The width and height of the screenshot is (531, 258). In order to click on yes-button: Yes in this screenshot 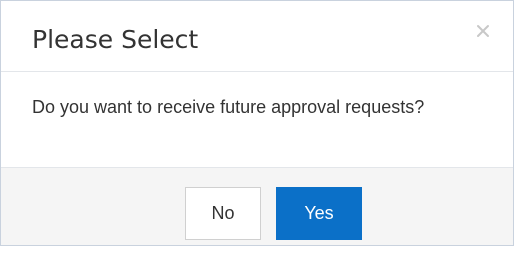, I will do `click(319, 213)`.